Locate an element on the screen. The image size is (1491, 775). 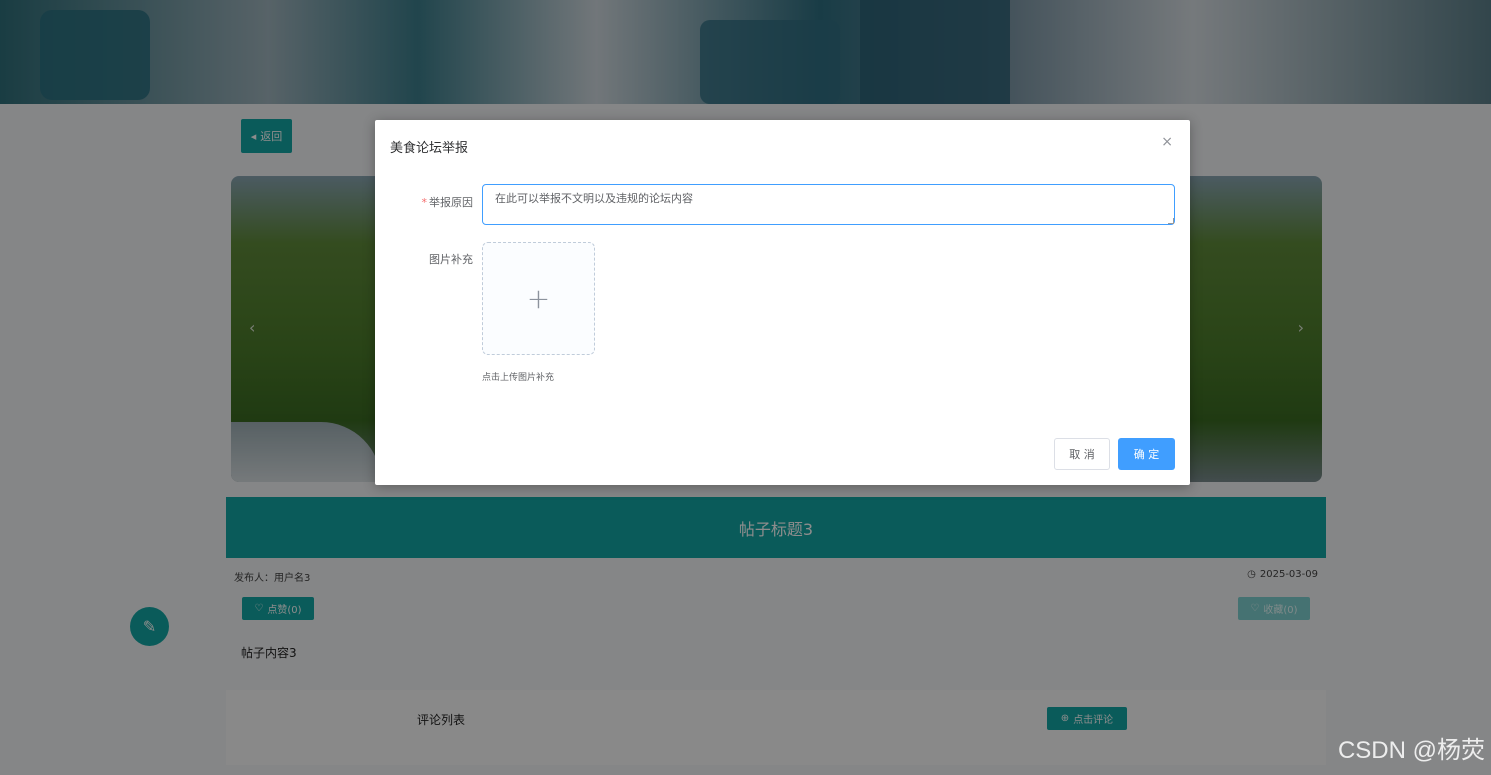
image-label: 图片补充 is located at coordinates (451, 259).